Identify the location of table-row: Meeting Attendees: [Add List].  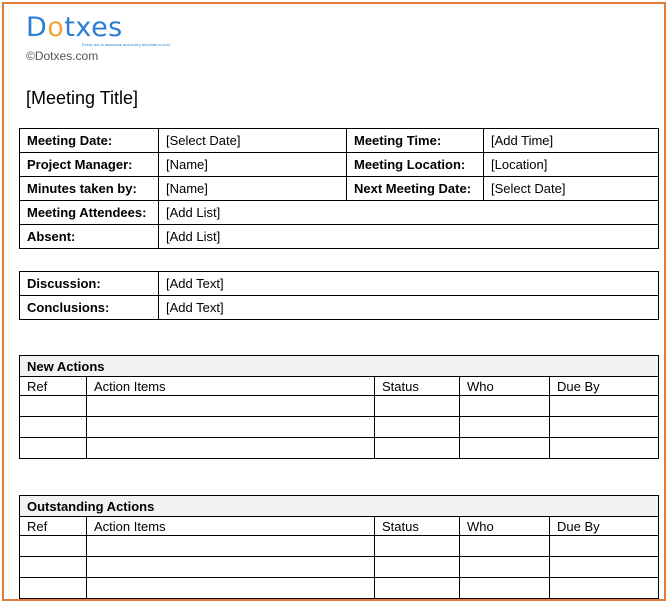
(339, 212).